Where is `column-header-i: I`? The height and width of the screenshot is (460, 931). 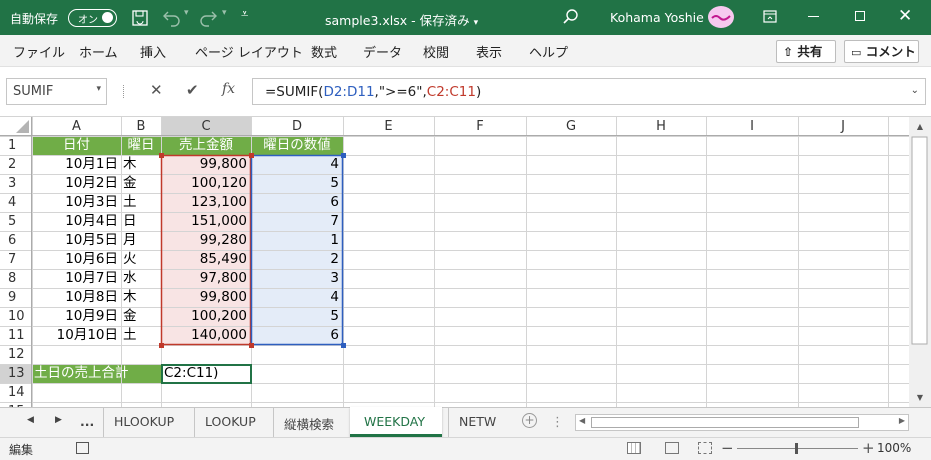
column-header-i: I is located at coordinates (752, 126).